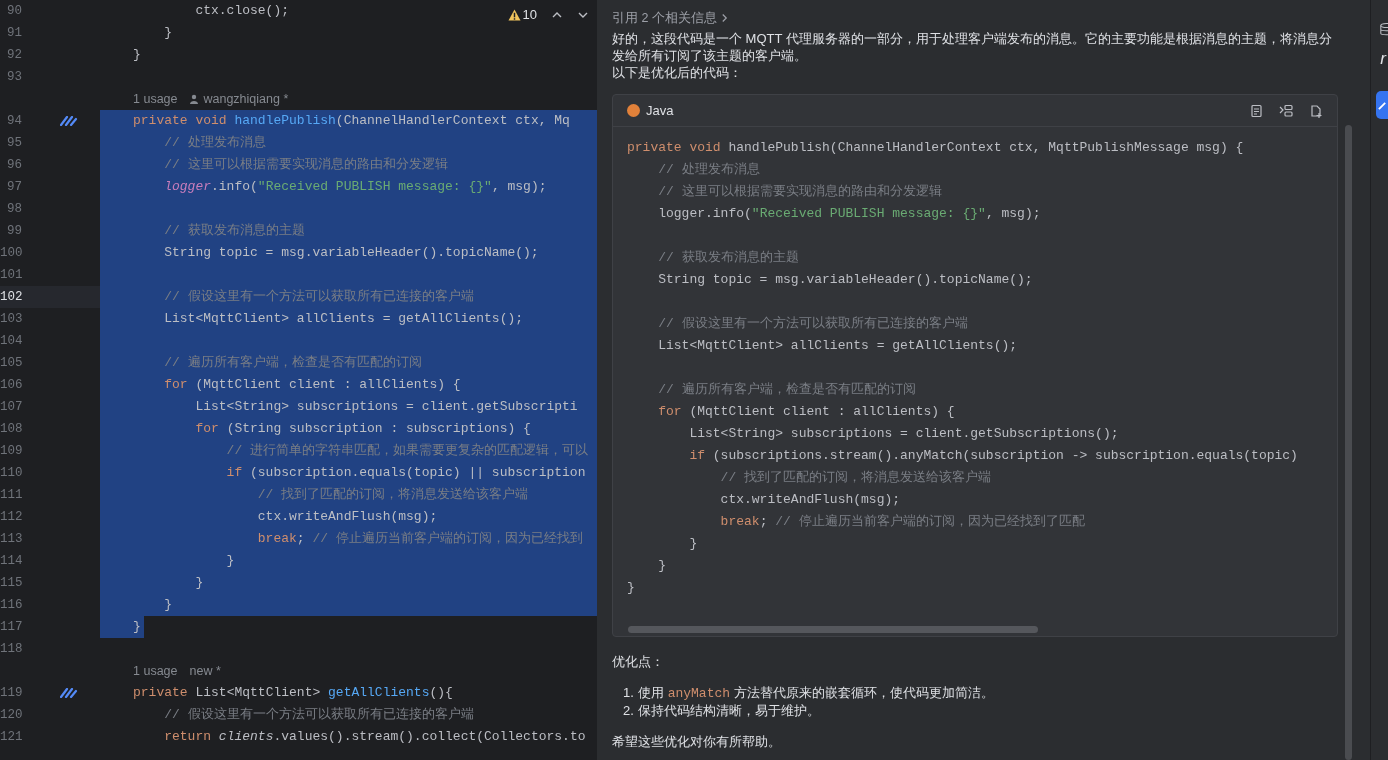 Image resolution: width=1388 pixels, height=760 pixels. What do you see at coordinates (633, 110) in the screenshot?
I see `java-icon` at bounding box center [633, 110].